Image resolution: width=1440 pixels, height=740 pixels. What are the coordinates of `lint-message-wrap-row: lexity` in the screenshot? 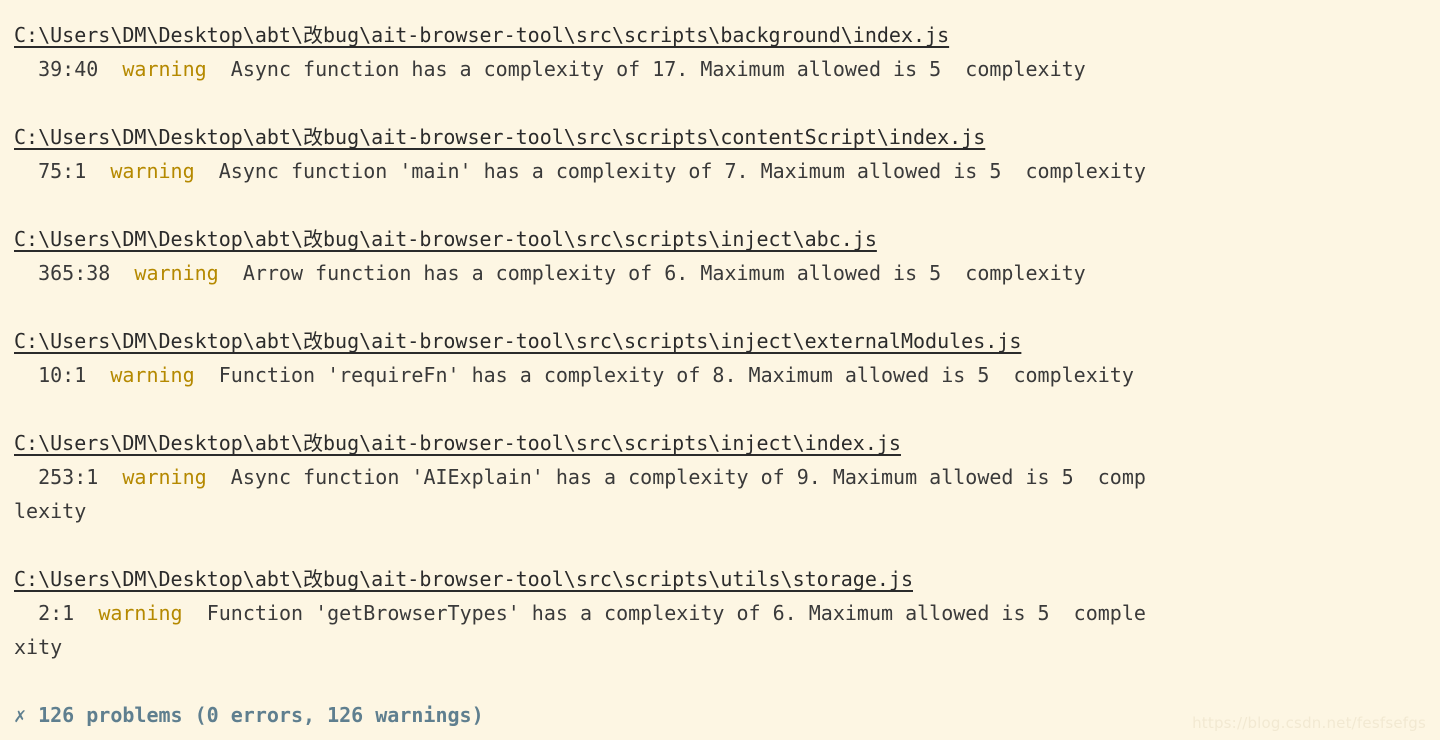 It's located at (727, 511).